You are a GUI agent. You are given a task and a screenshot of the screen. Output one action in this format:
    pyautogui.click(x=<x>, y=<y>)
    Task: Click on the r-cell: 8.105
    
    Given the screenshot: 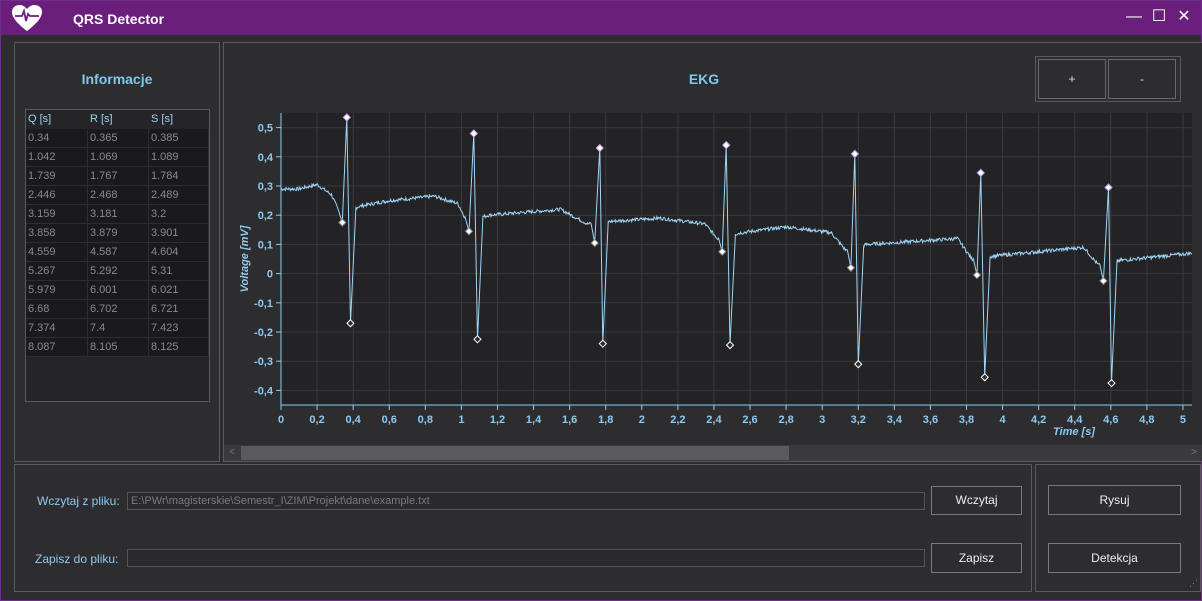 What is the action you would take?
    pyautogui.click(x=118, y=347)
    